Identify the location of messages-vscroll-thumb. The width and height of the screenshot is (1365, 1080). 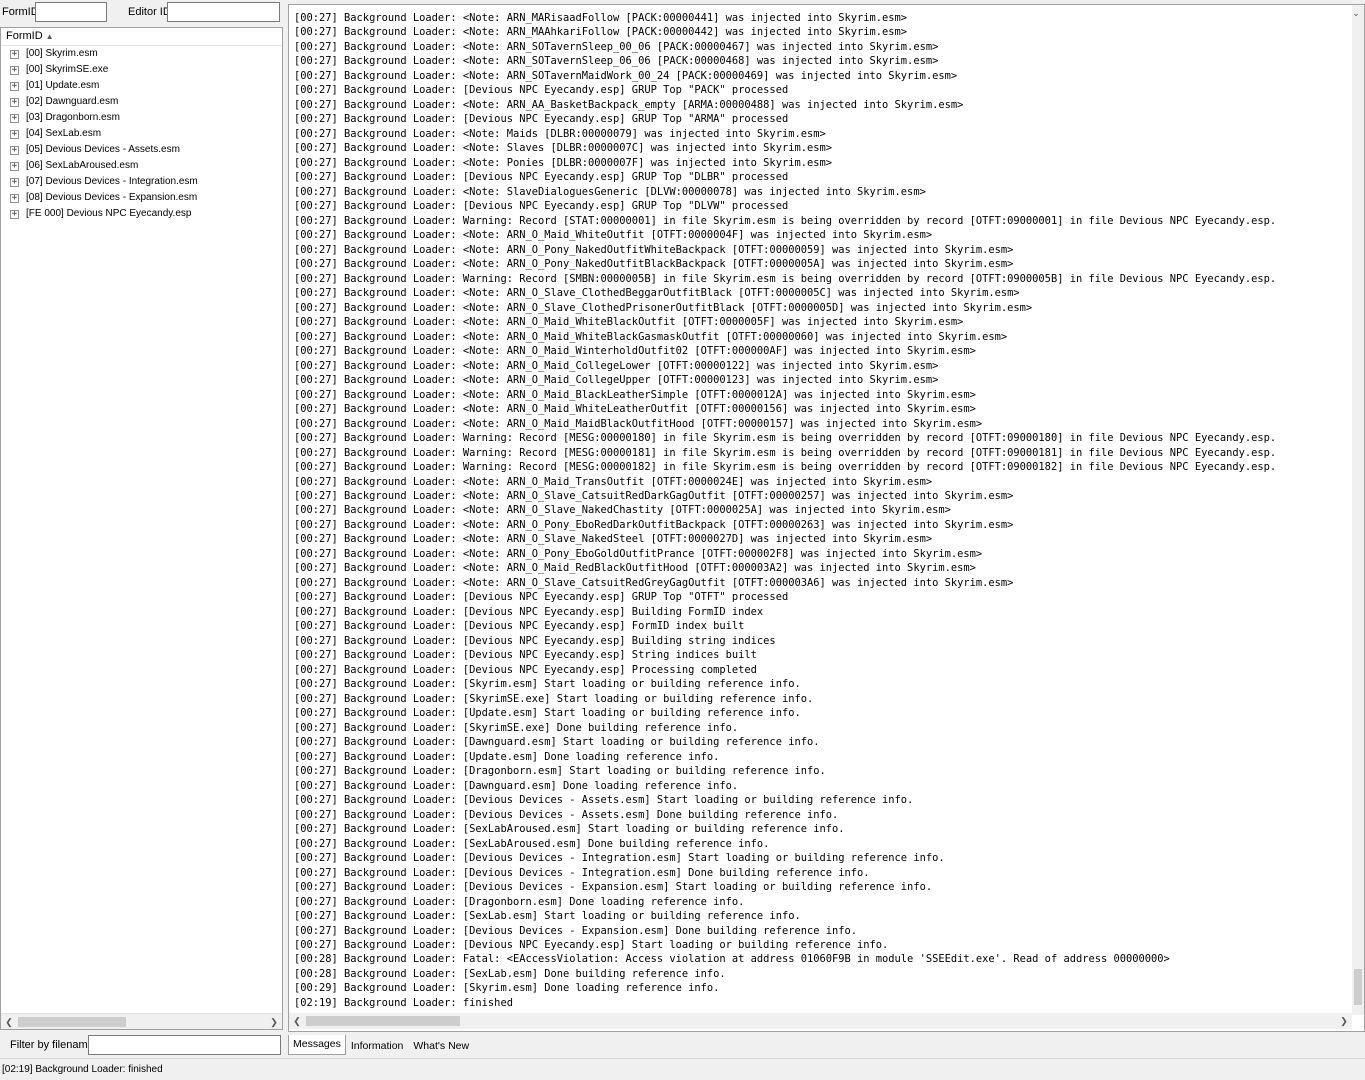
(1358, 987).